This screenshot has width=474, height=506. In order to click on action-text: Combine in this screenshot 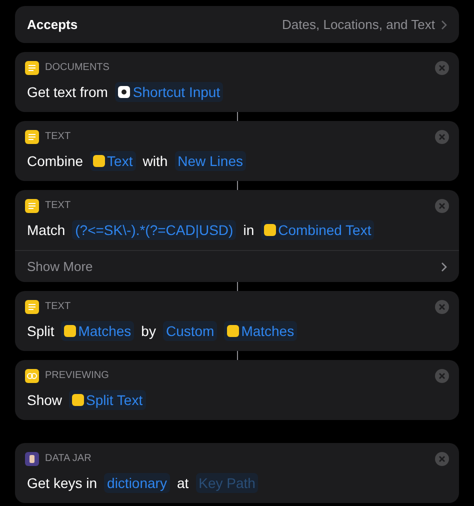, I will do `click(55, 161)`.